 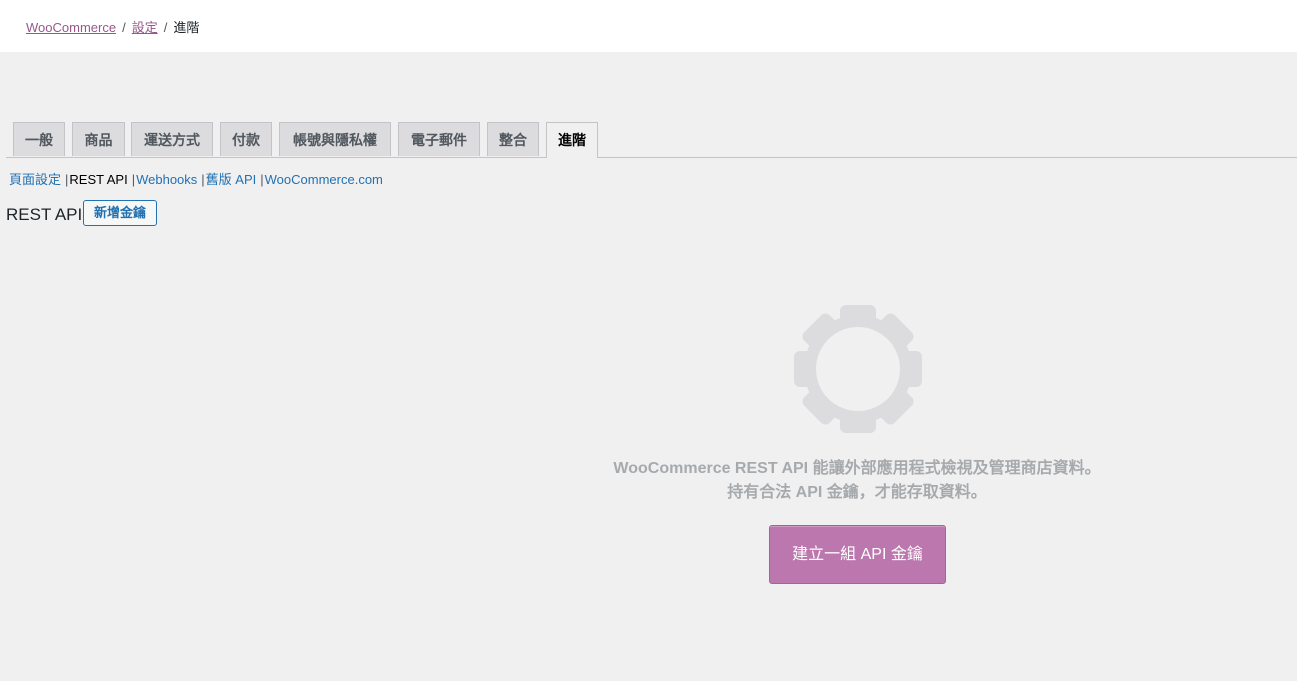 I want to click on tab-products: 商品, so click(x=98, y=139).